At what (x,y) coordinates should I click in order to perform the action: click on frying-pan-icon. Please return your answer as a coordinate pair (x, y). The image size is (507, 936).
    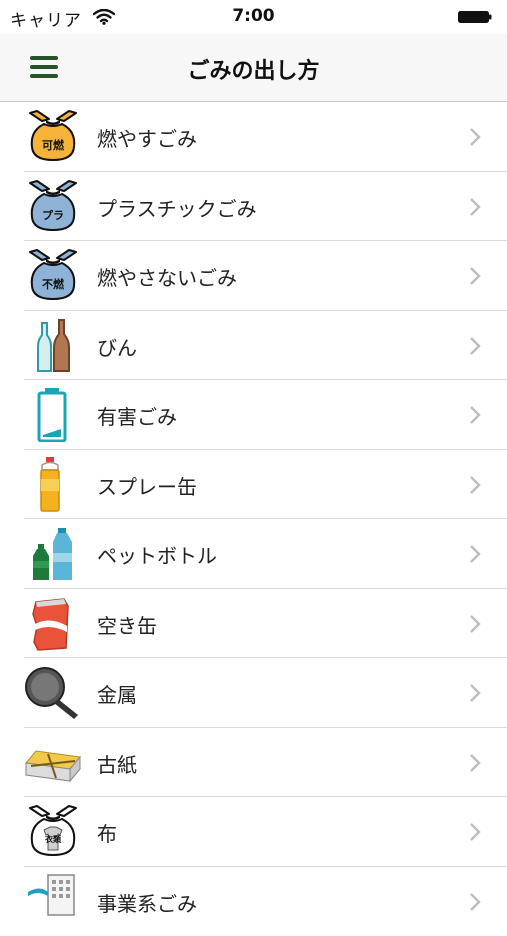
    Looking at the image, I should click on (53, 692).